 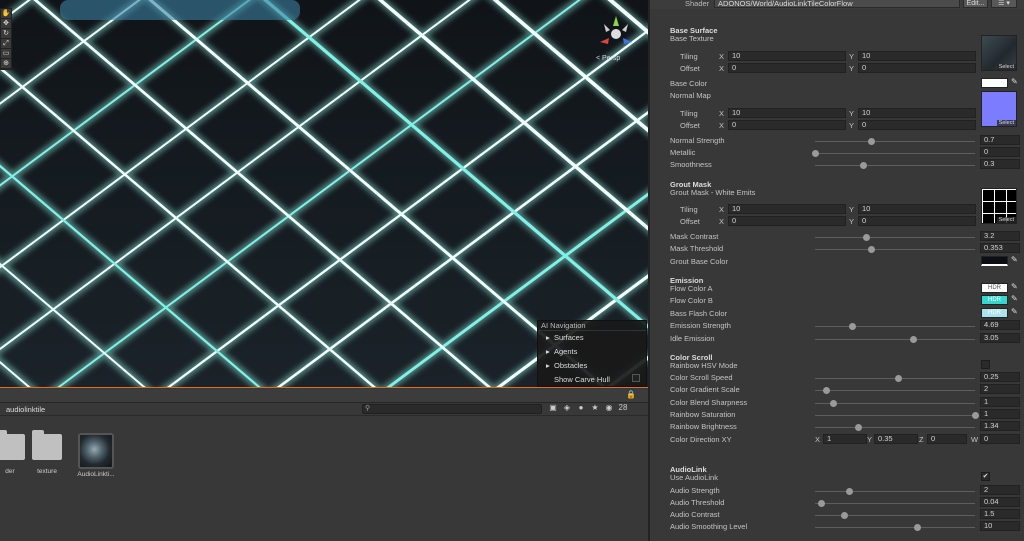 What do you see at coordinates (787, 221) in the screenshot?
I see `grout-offset-x-field: 0` at bounding box center [787, 221].